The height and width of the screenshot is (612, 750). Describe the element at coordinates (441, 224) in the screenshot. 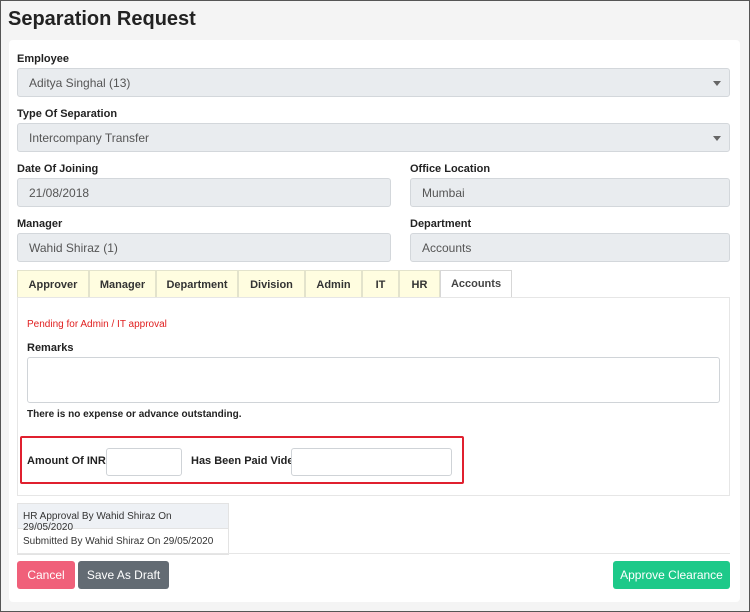

I see `department-label: Department` at that location.